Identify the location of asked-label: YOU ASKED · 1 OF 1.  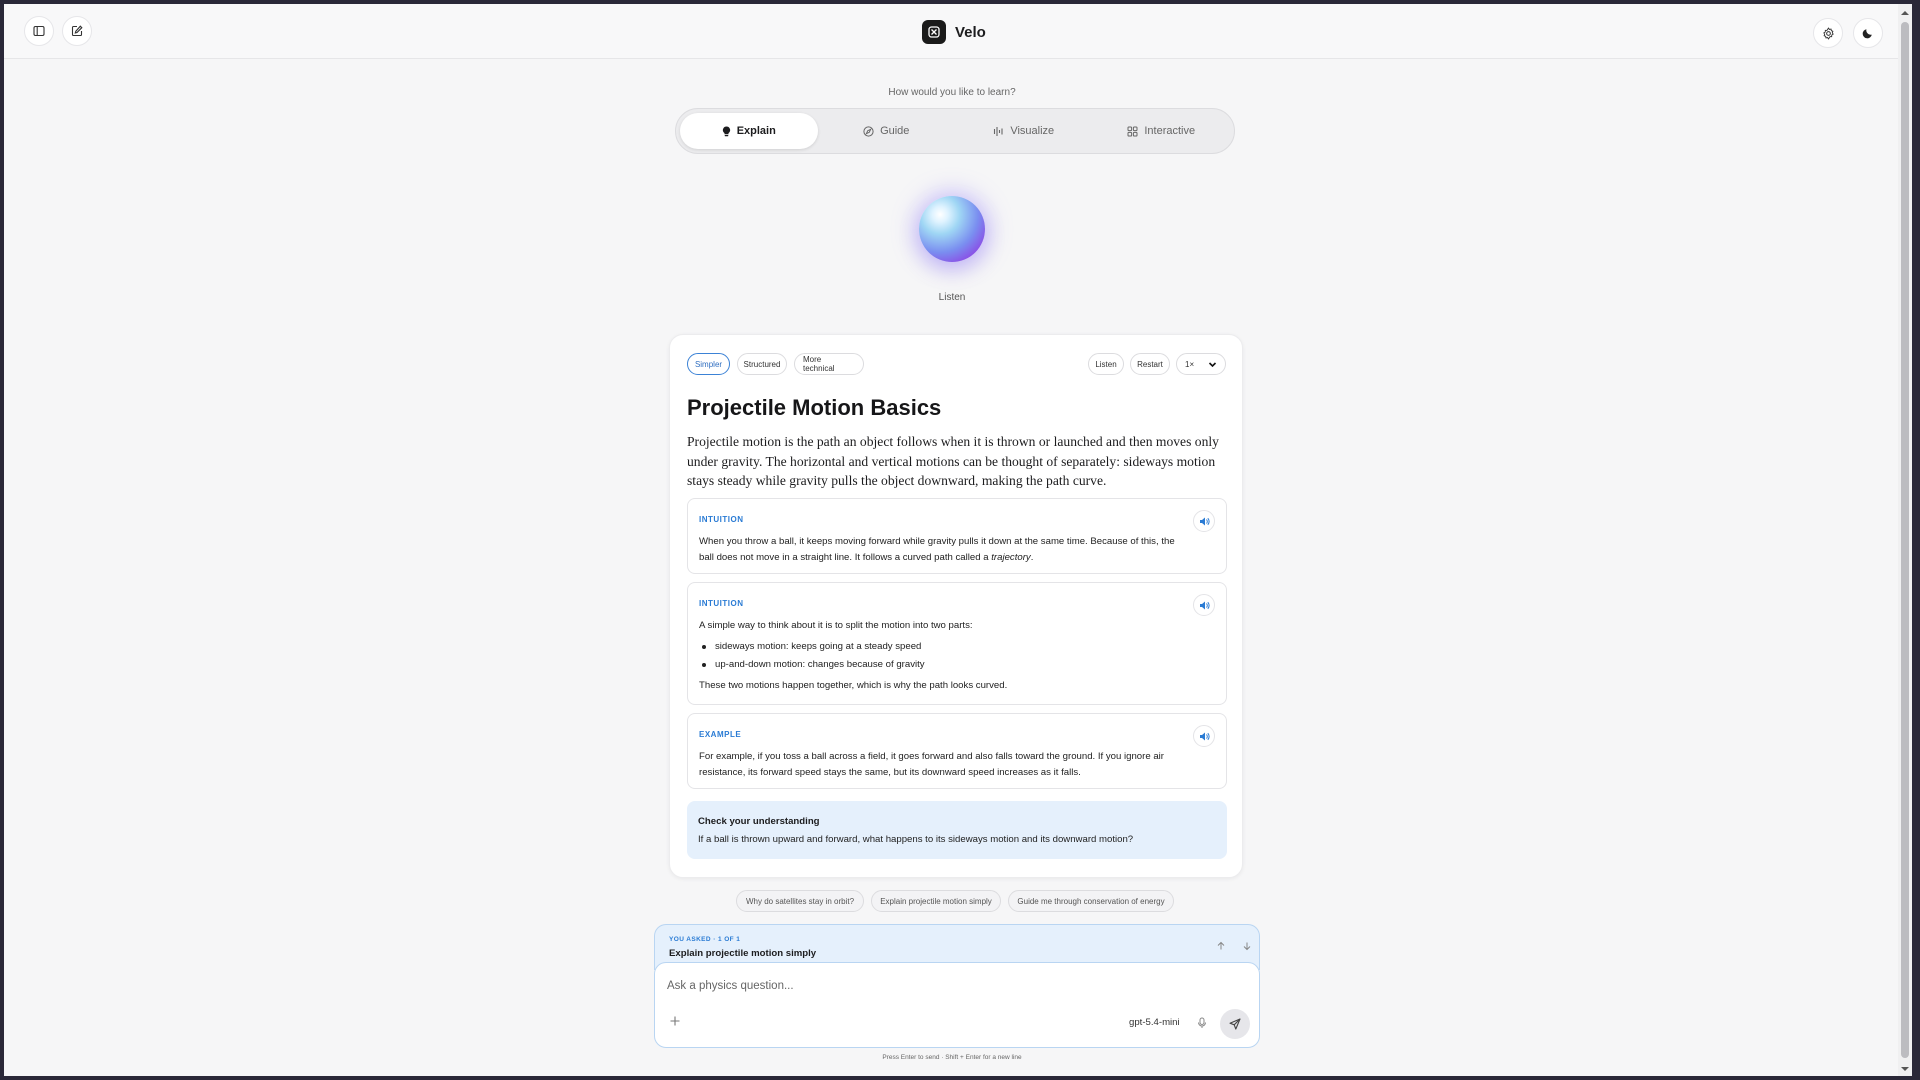
(705, 939).